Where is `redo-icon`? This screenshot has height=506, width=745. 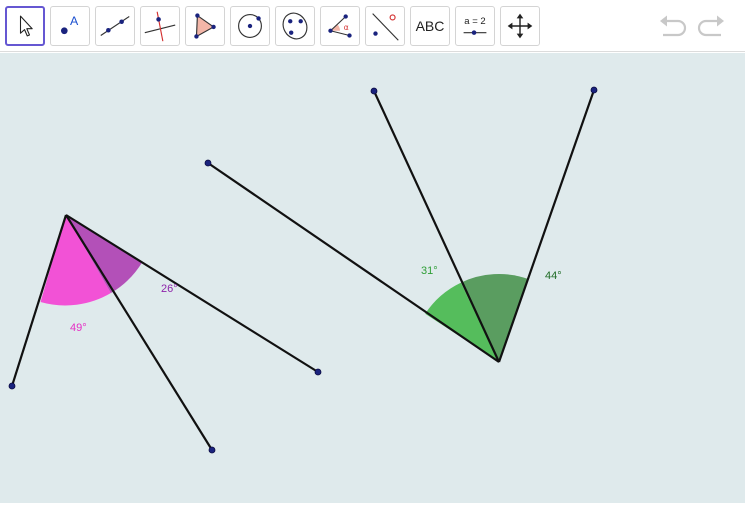 redo-icon is located at coordinates (710, 26).